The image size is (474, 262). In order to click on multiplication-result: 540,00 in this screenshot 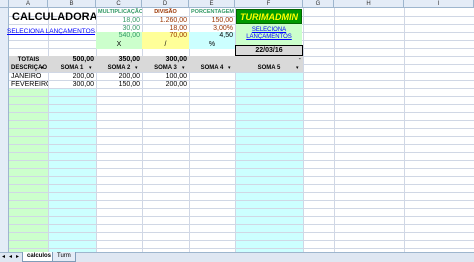, I will do `click(119, 36)`.